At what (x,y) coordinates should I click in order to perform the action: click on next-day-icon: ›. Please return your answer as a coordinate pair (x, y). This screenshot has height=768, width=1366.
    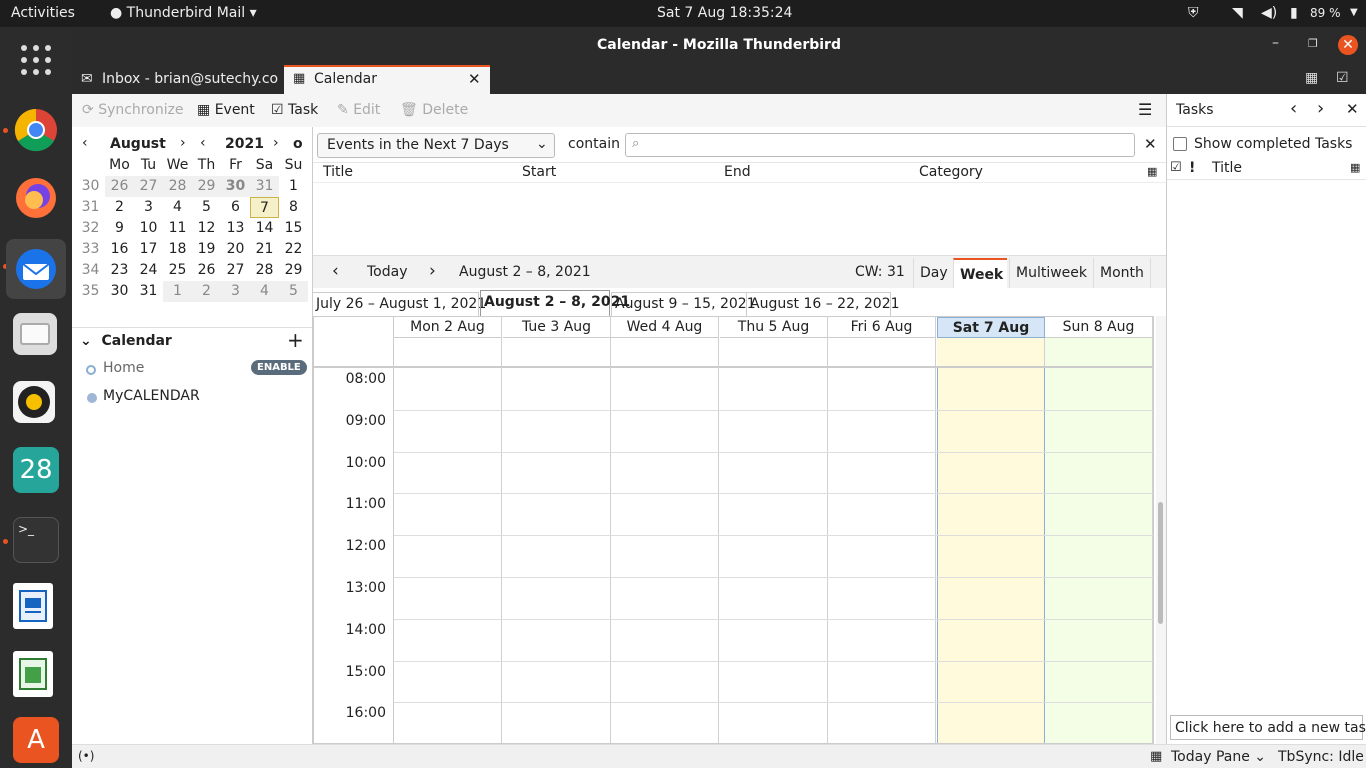
    Looking at the image, I should click on (1320, 108).